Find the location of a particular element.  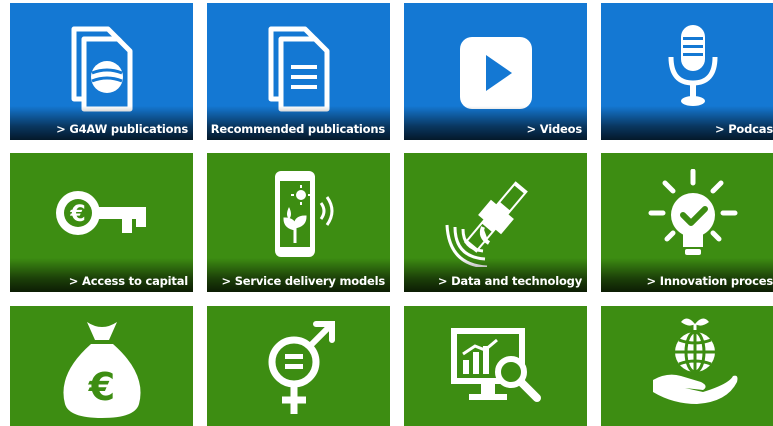

tile-g4aw-publications: > G4AW publications is located at coordinates (101, 71).